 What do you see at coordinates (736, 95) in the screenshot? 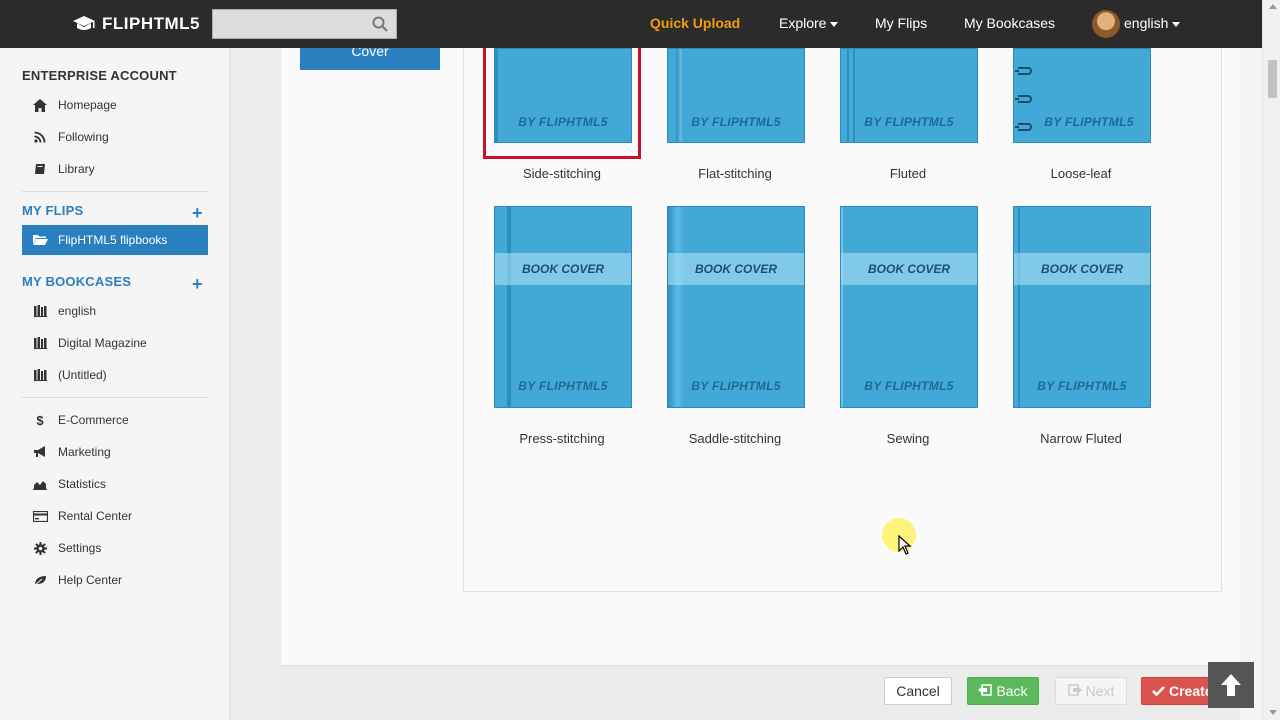
I see `binding-option-flat-stitching: BY FLIPHTML5` at bounding box center [736, 95].